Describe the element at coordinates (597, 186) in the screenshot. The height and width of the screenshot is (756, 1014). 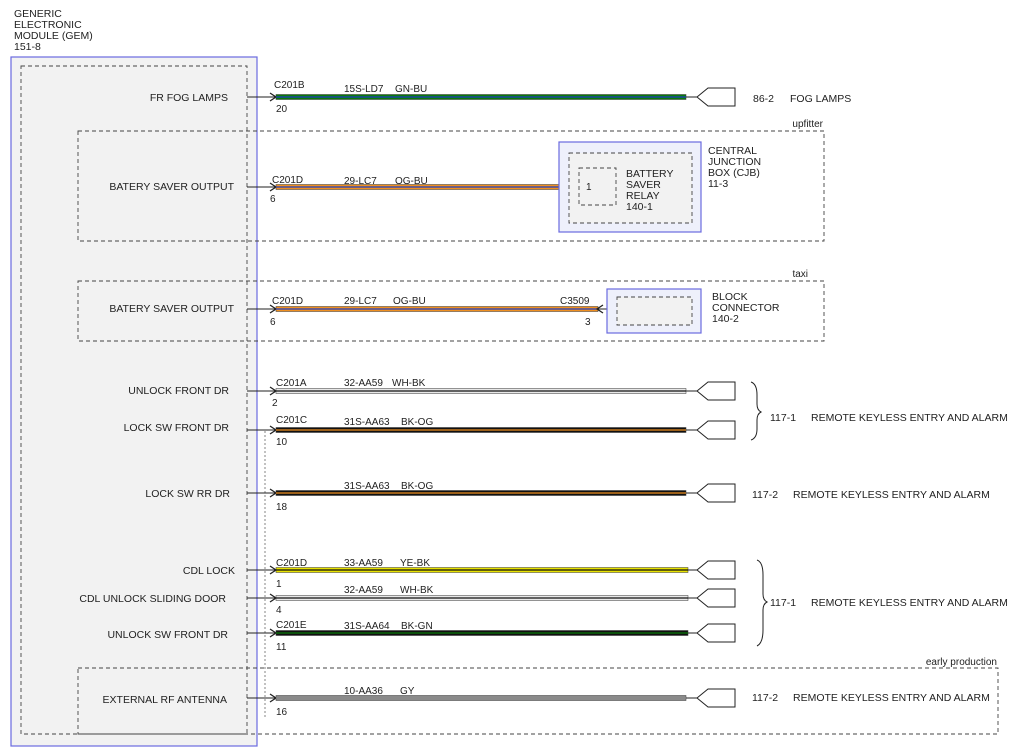
I see `relay-pin-box` at that location.